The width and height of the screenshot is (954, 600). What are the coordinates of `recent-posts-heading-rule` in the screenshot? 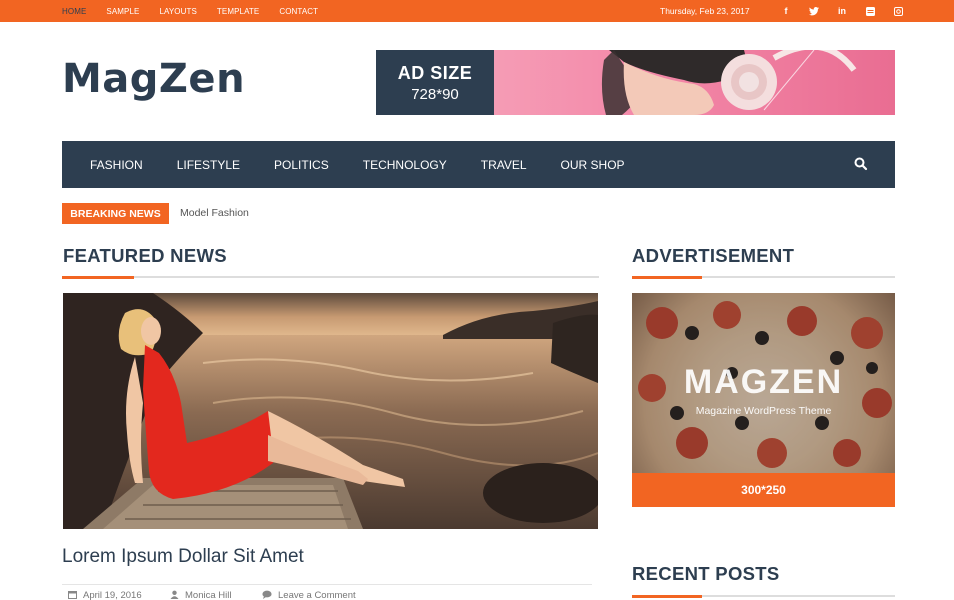 It's located at (763, 596).